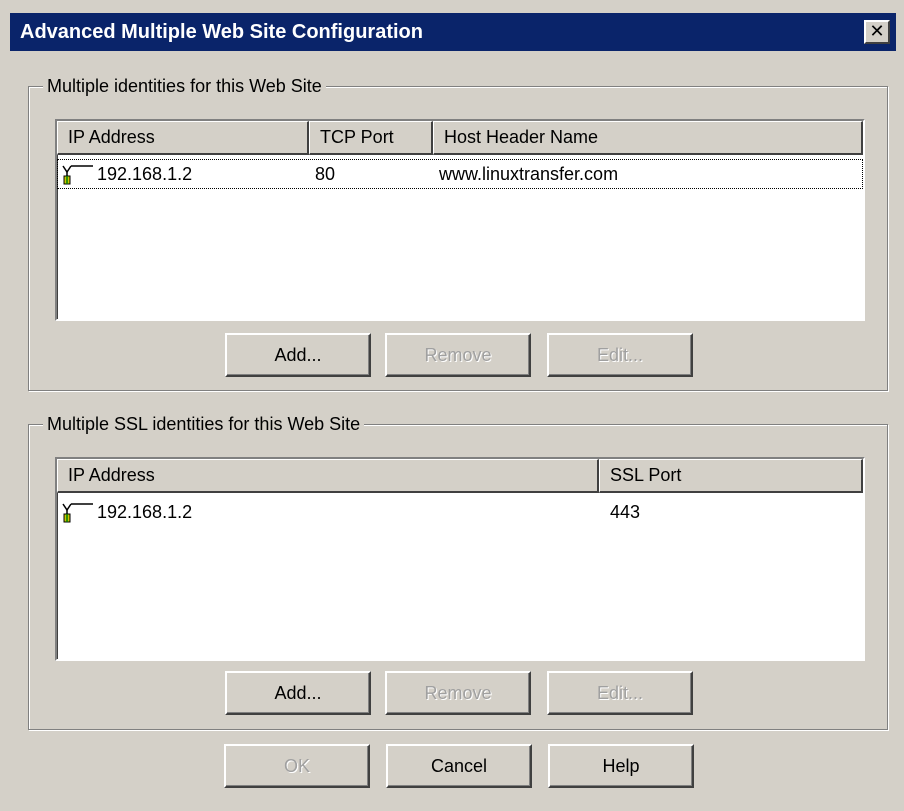  Describe the element at coordinates (529, 174) in the screenshot. I see `identities-host-cell: www.linuxtransfer.com` at that location.